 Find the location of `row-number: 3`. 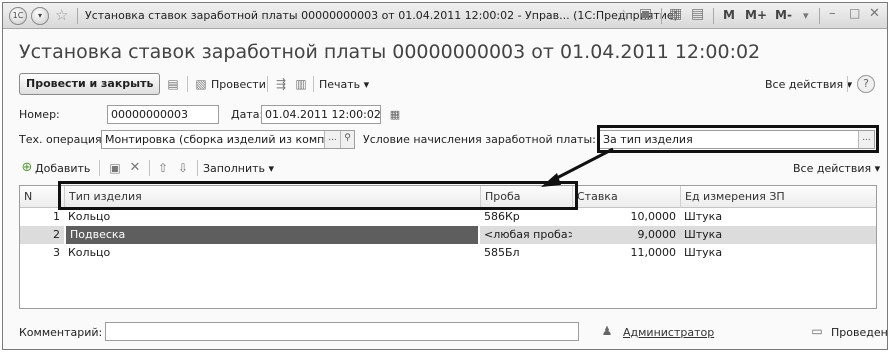

row-number: 3 is located at coordinates (56, 252).